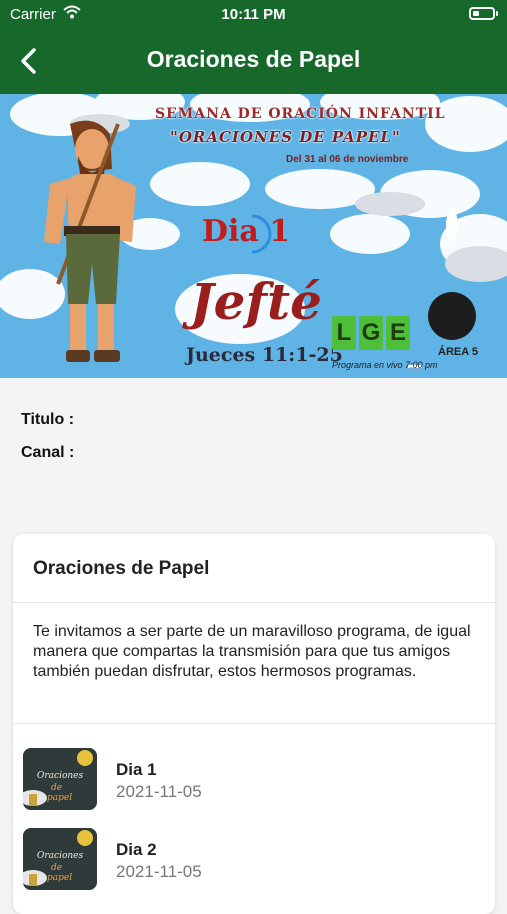 This screenshot has width=507, height=914. I want to click on card-title: Oraciones de Papel, so click(121, 568).